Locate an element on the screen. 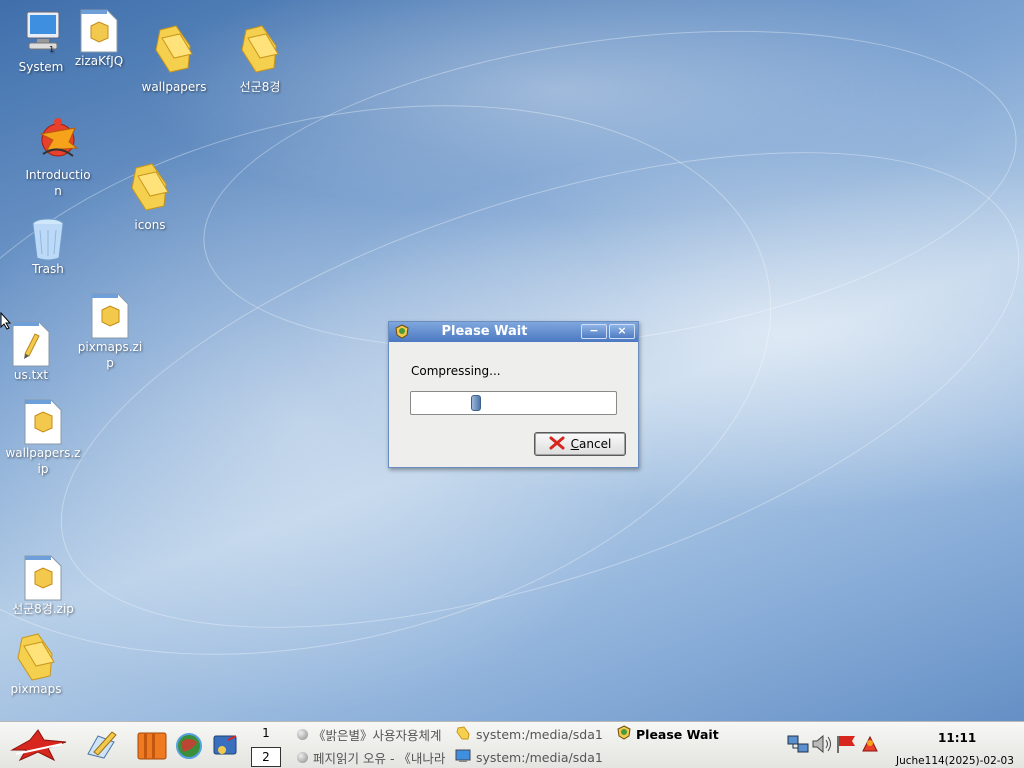 The image size is (1024, 768). desktop-icon-pixmaps: pixmaps is located at coordinates (39, 664).